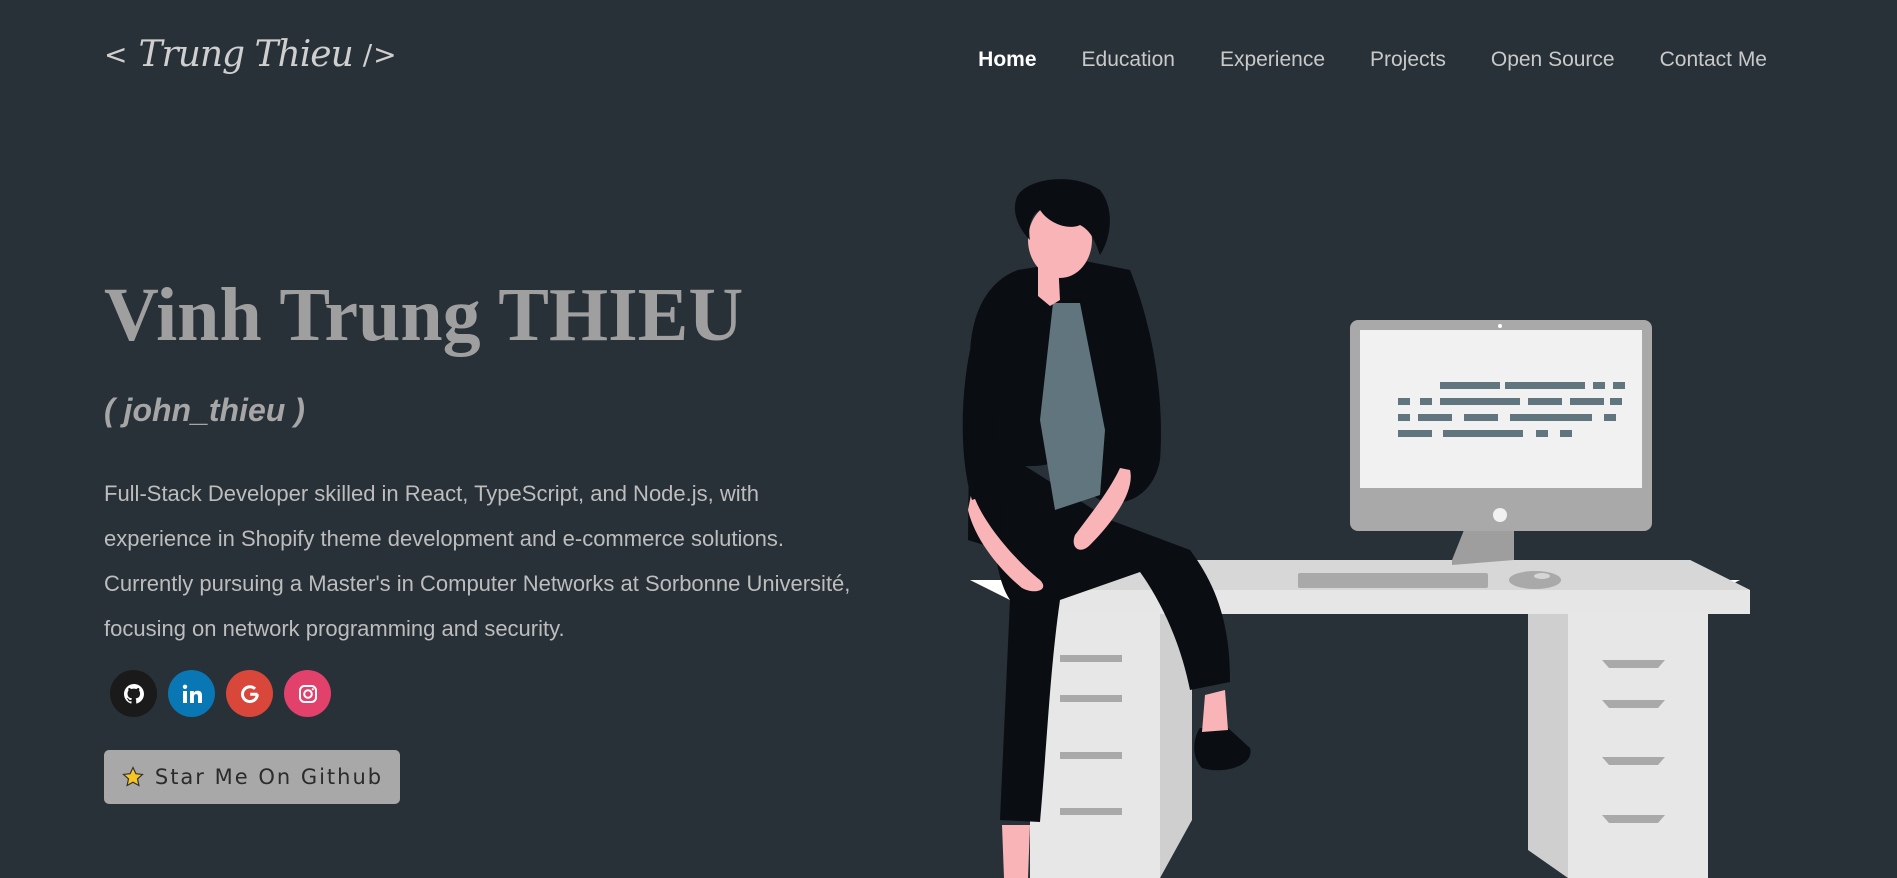 This screenshot has height=878, width=1897. What do you see at coordinates (220, 693) in the screenshot?
I see `social-links` at bounding box center [220, 693].